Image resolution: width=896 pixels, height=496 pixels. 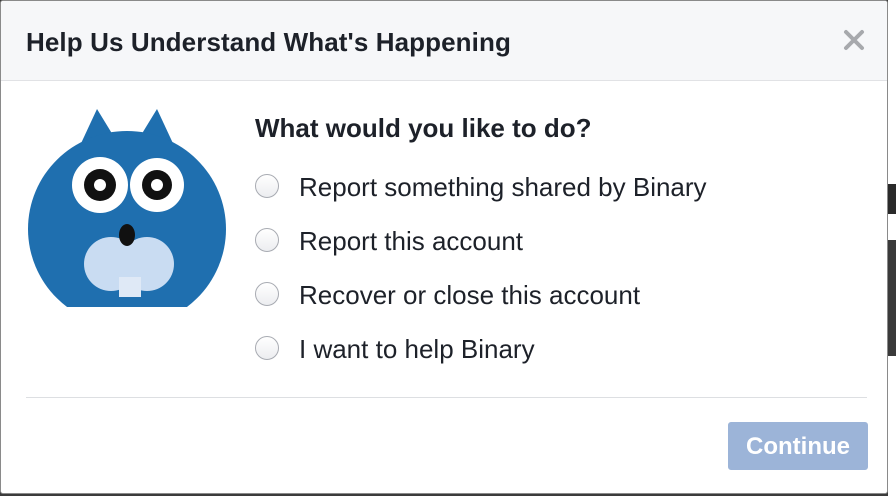 What do you see at coordinates (503, 187) in the screenshot?
I see `option-label: Report something shared by Binary` at bounding box center [503, 187].